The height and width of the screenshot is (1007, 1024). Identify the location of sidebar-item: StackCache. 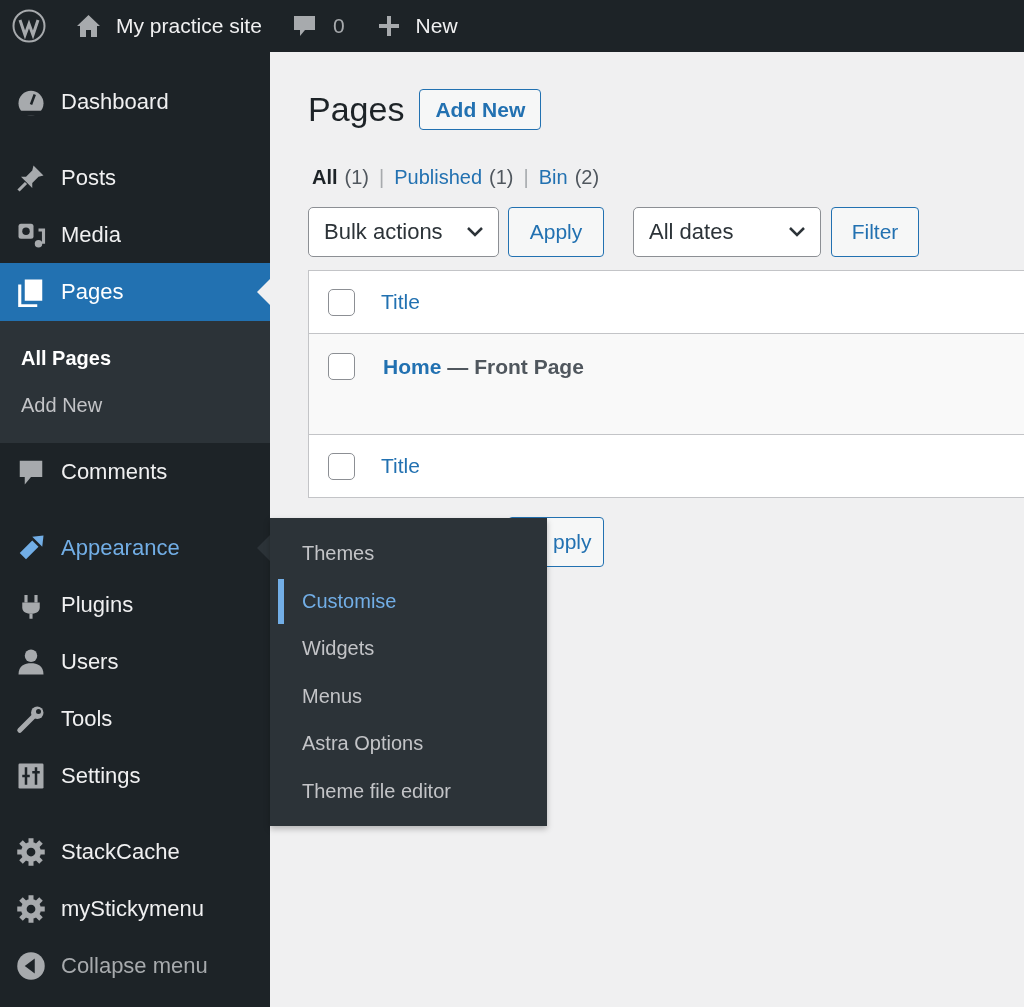
(135, 851).